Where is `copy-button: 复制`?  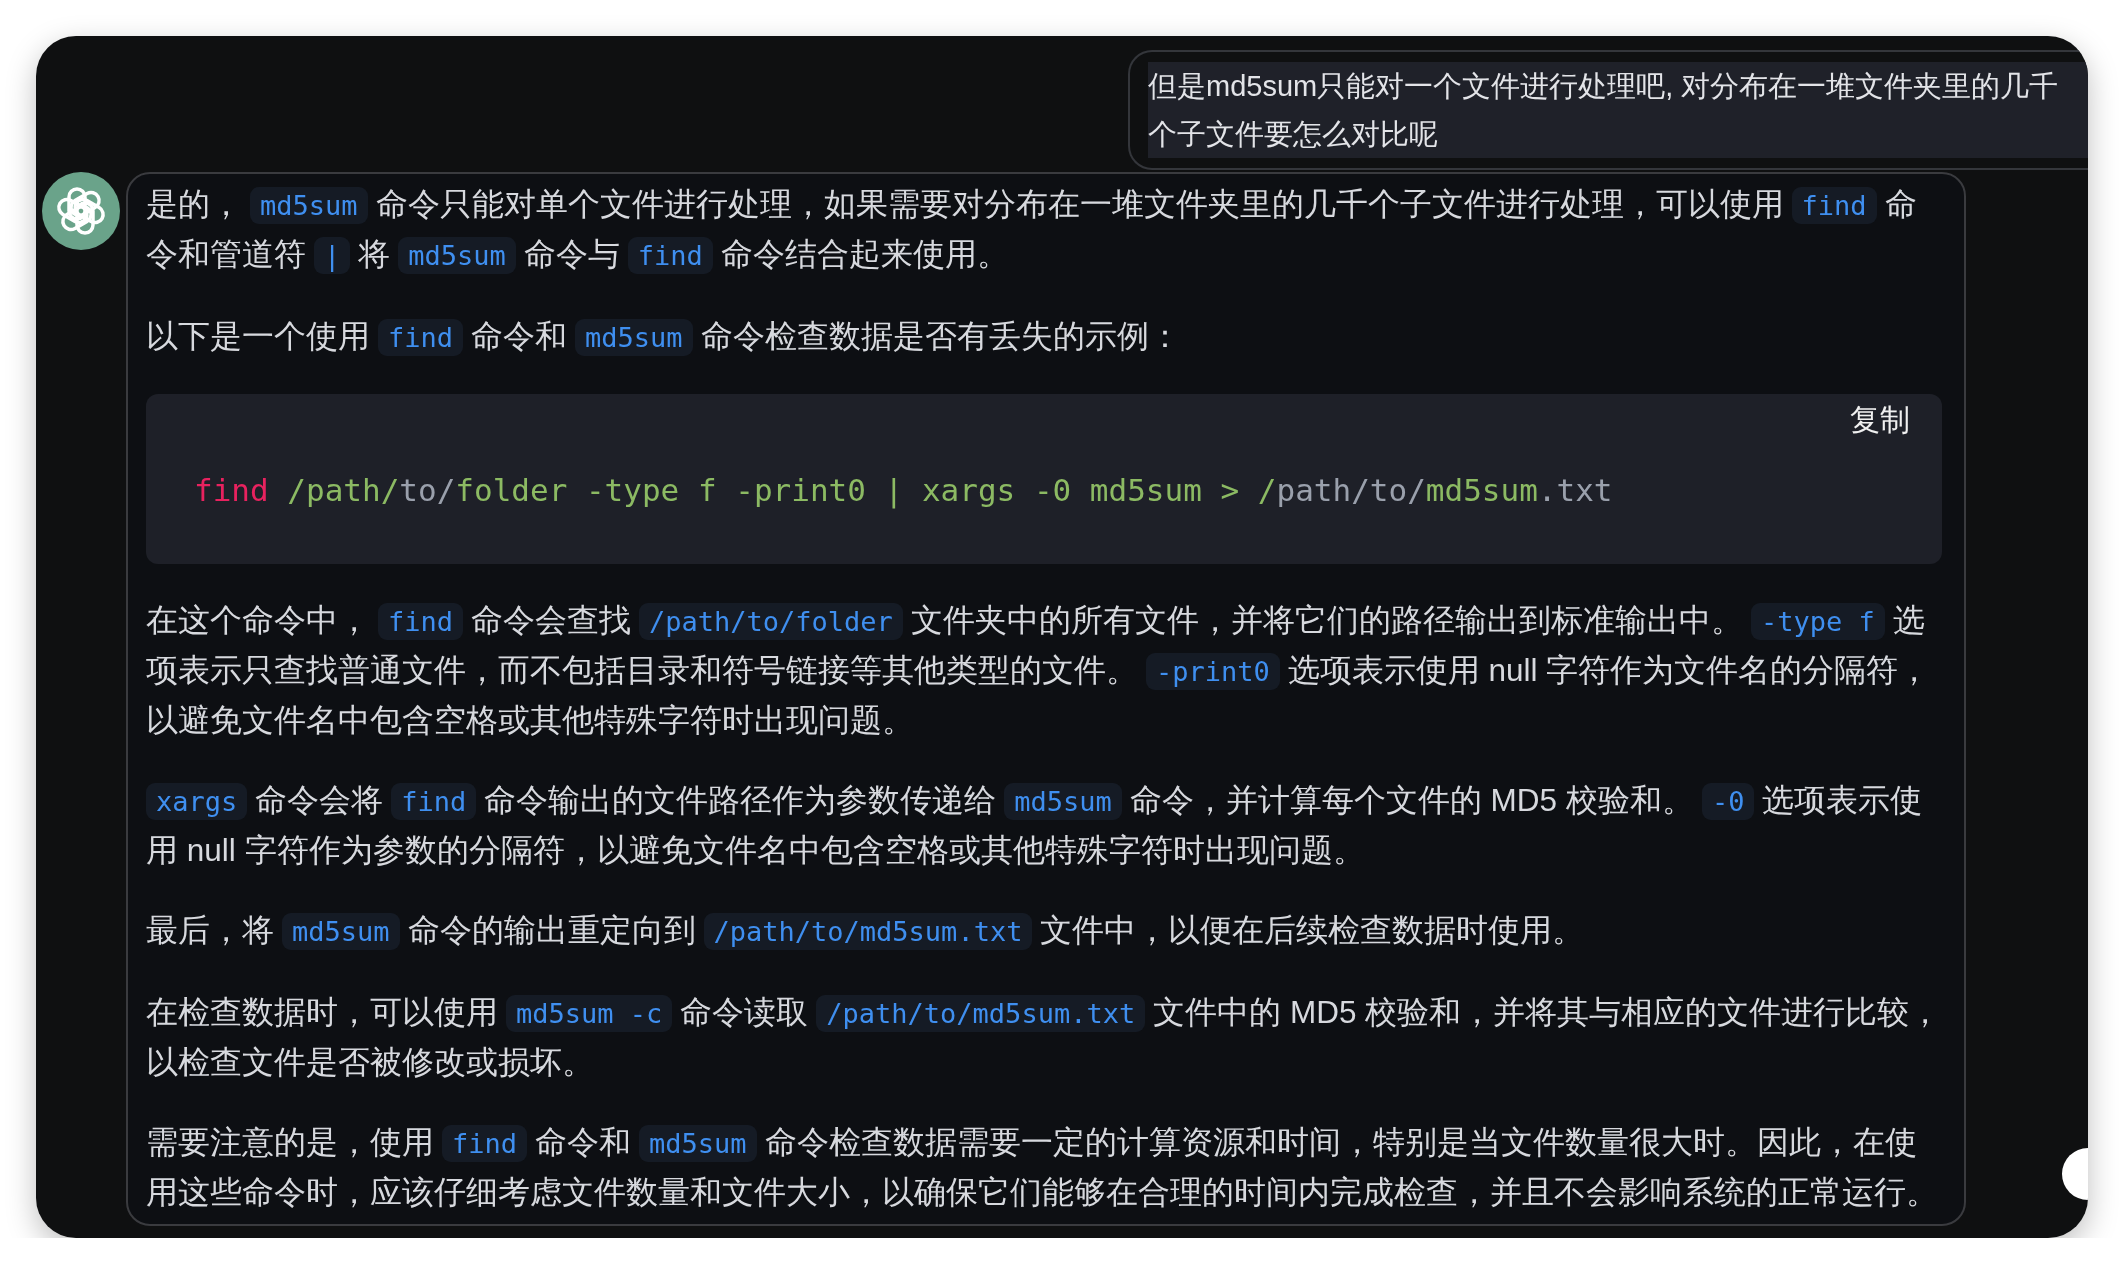
copy-button: 复制 is located at coordinates (1880, 420).